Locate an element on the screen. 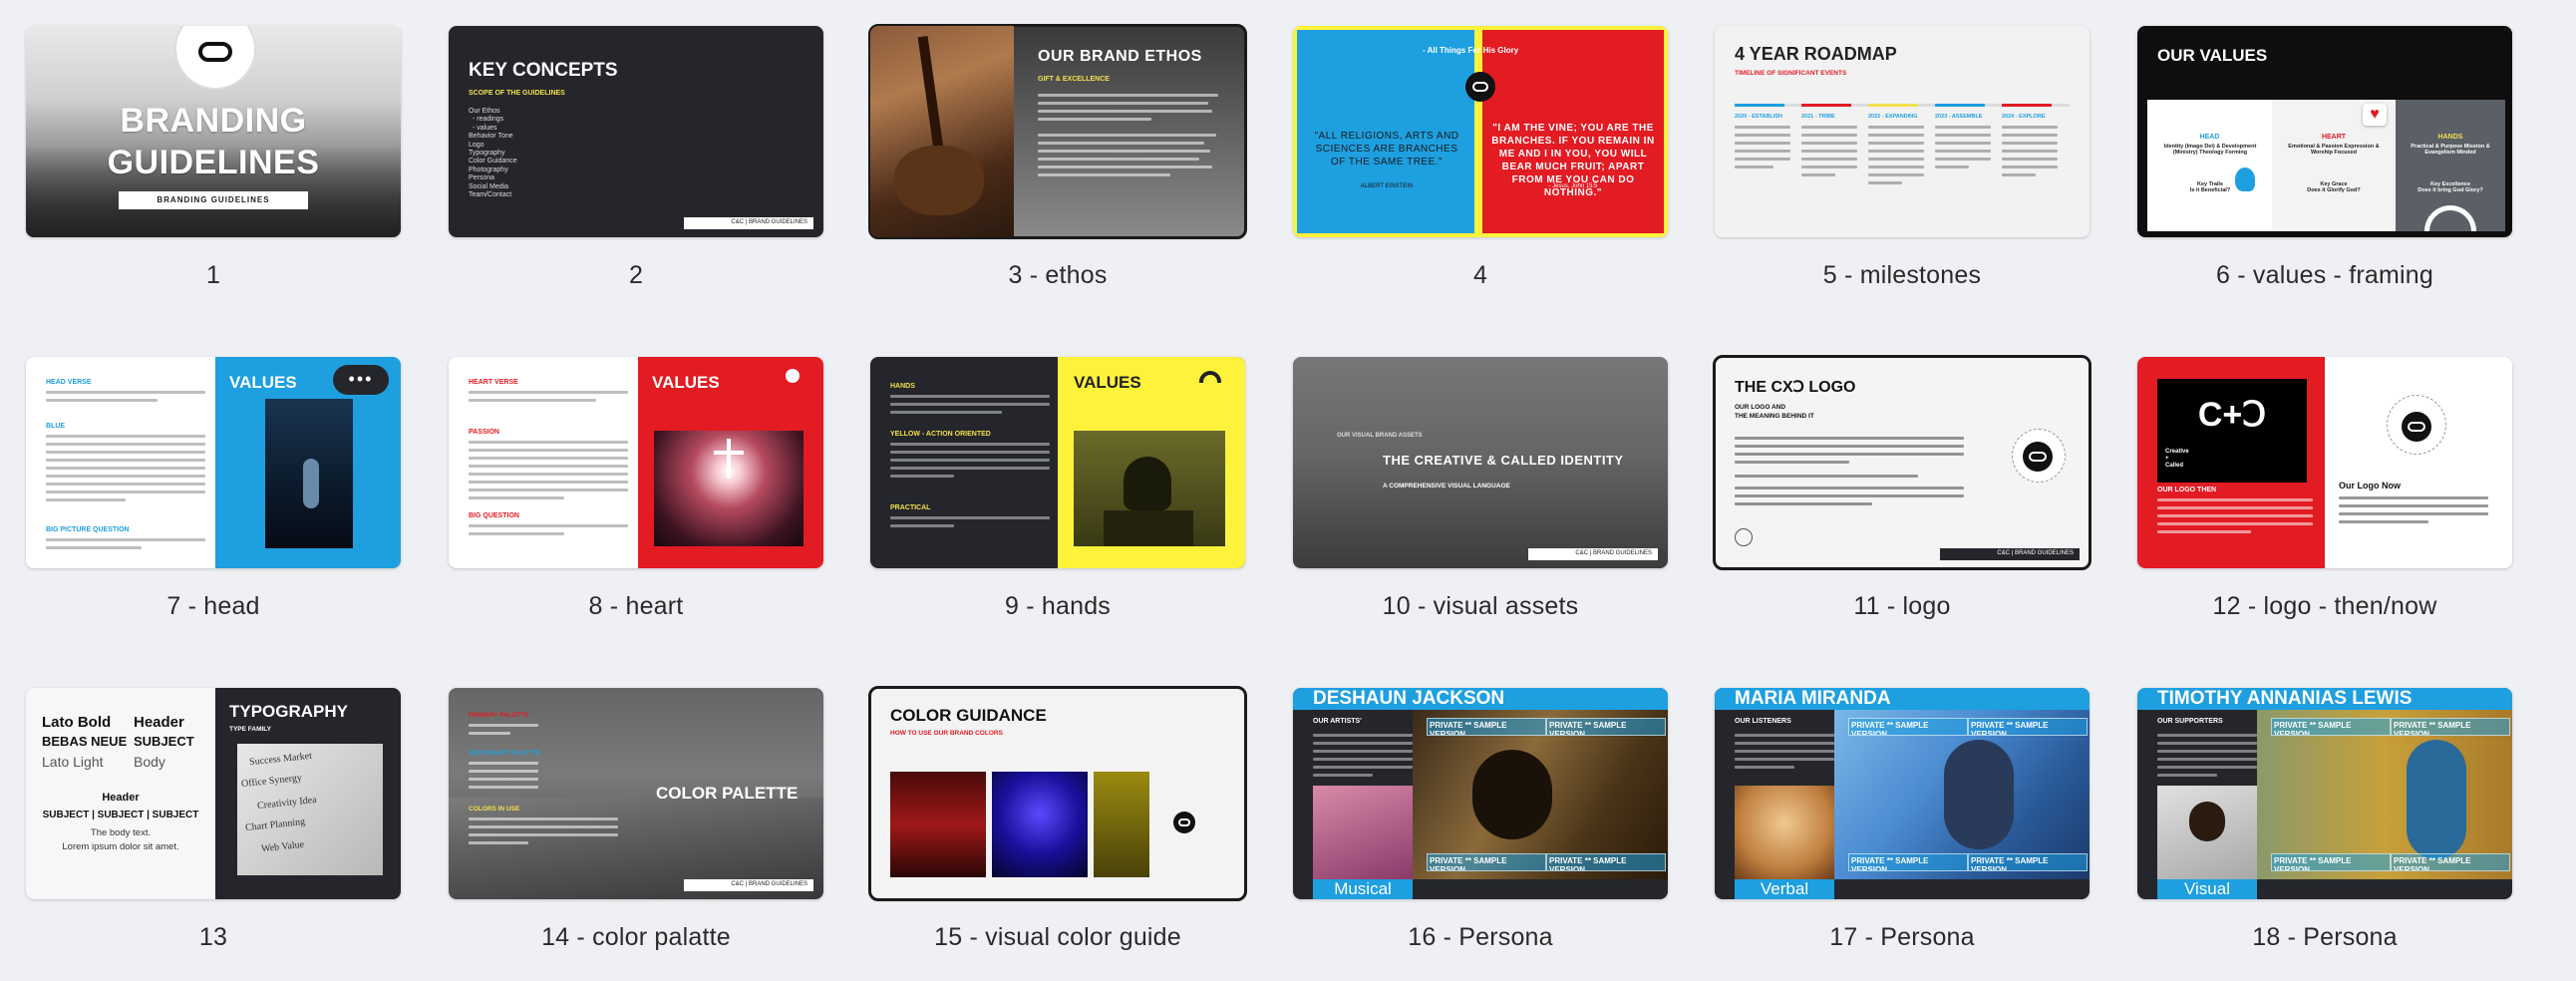 This screenshot has width=2576, height=981. concept-item: - values is located at coordinates (485, 128).